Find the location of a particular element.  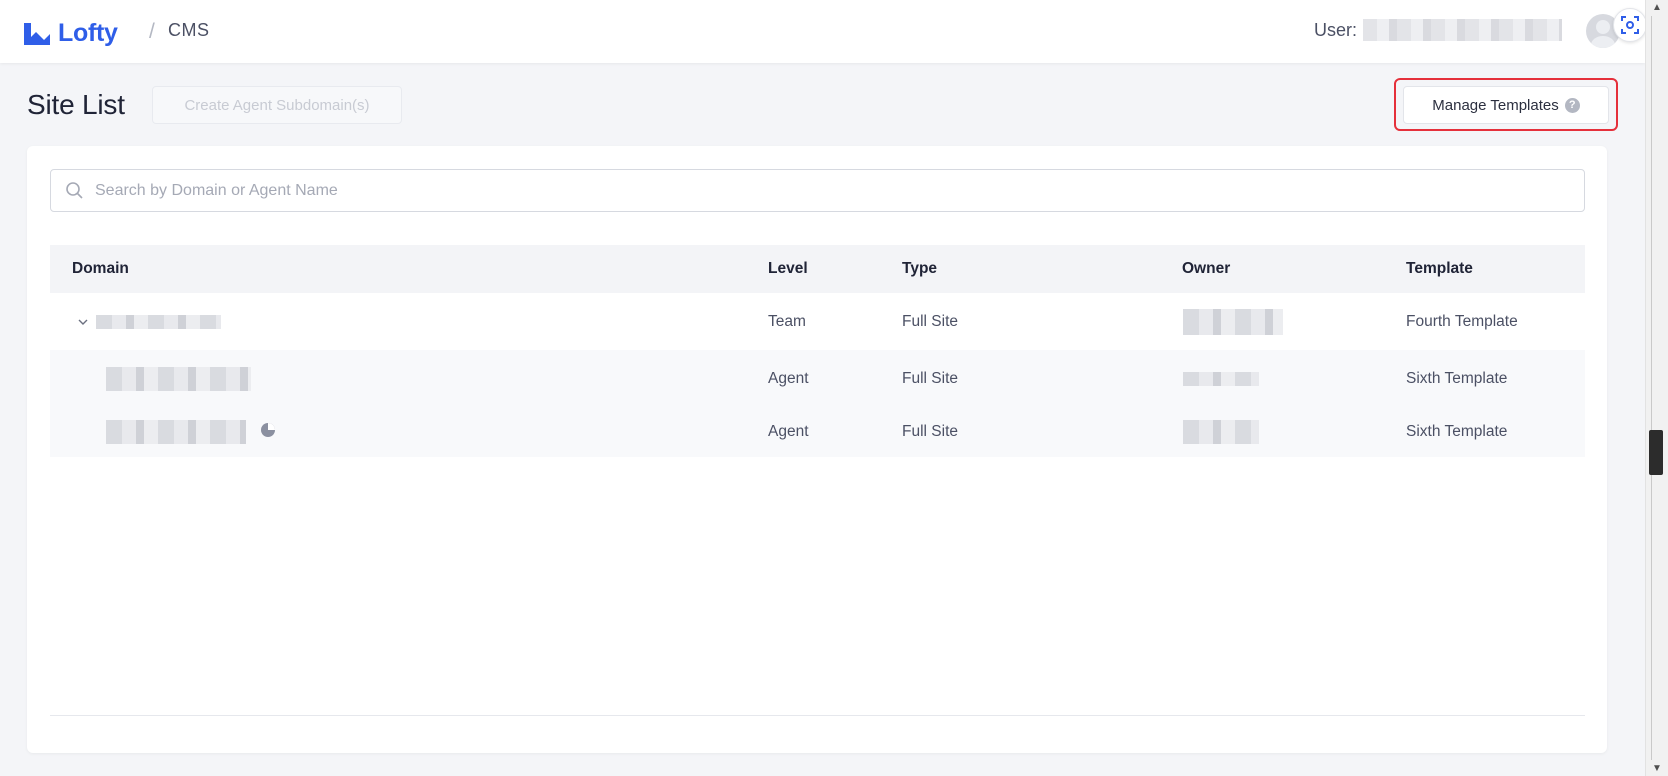

scroll-down-arrow-icon: ▼ is located at coordinates (1657, 768).